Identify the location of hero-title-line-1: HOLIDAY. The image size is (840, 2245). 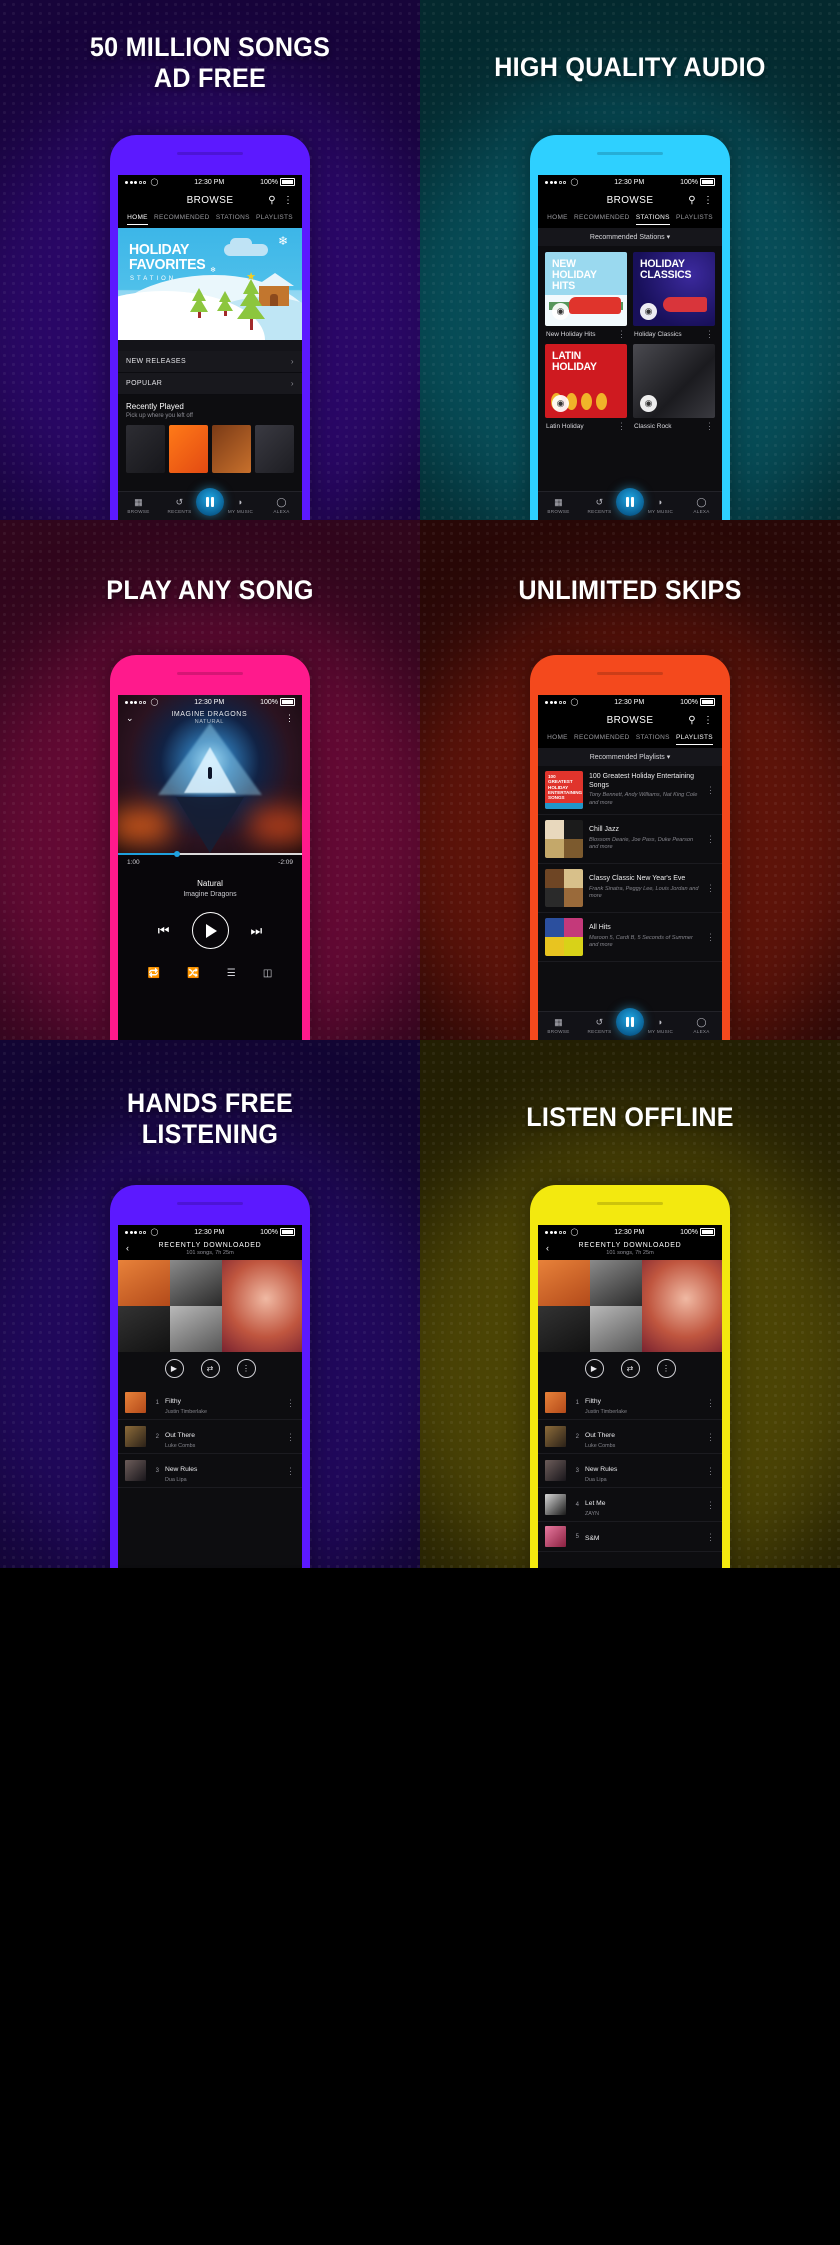
(159, 249).